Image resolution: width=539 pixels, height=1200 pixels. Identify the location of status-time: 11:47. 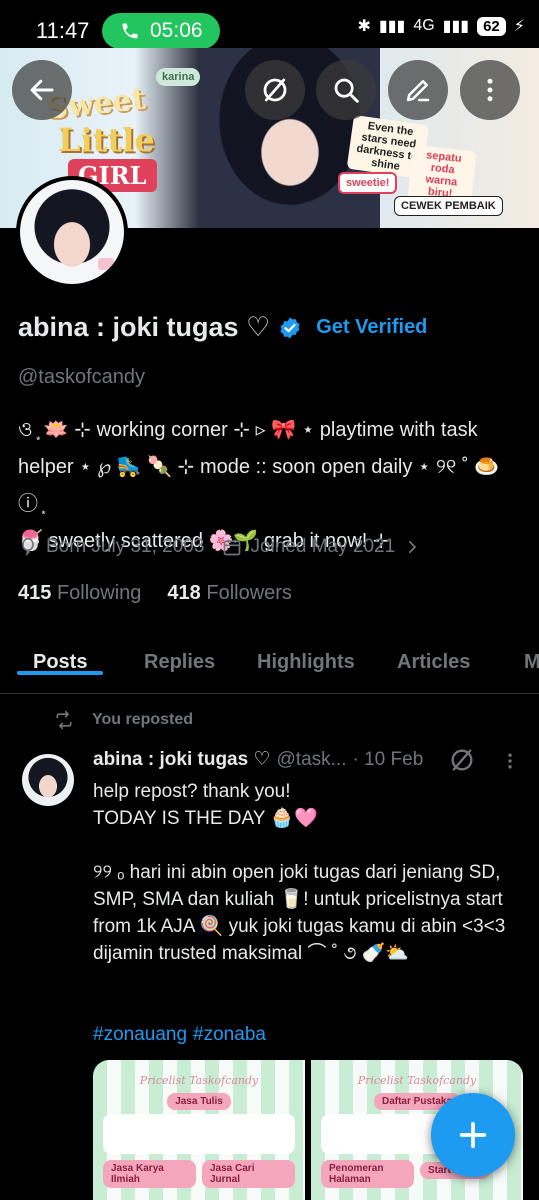
(63, 30).